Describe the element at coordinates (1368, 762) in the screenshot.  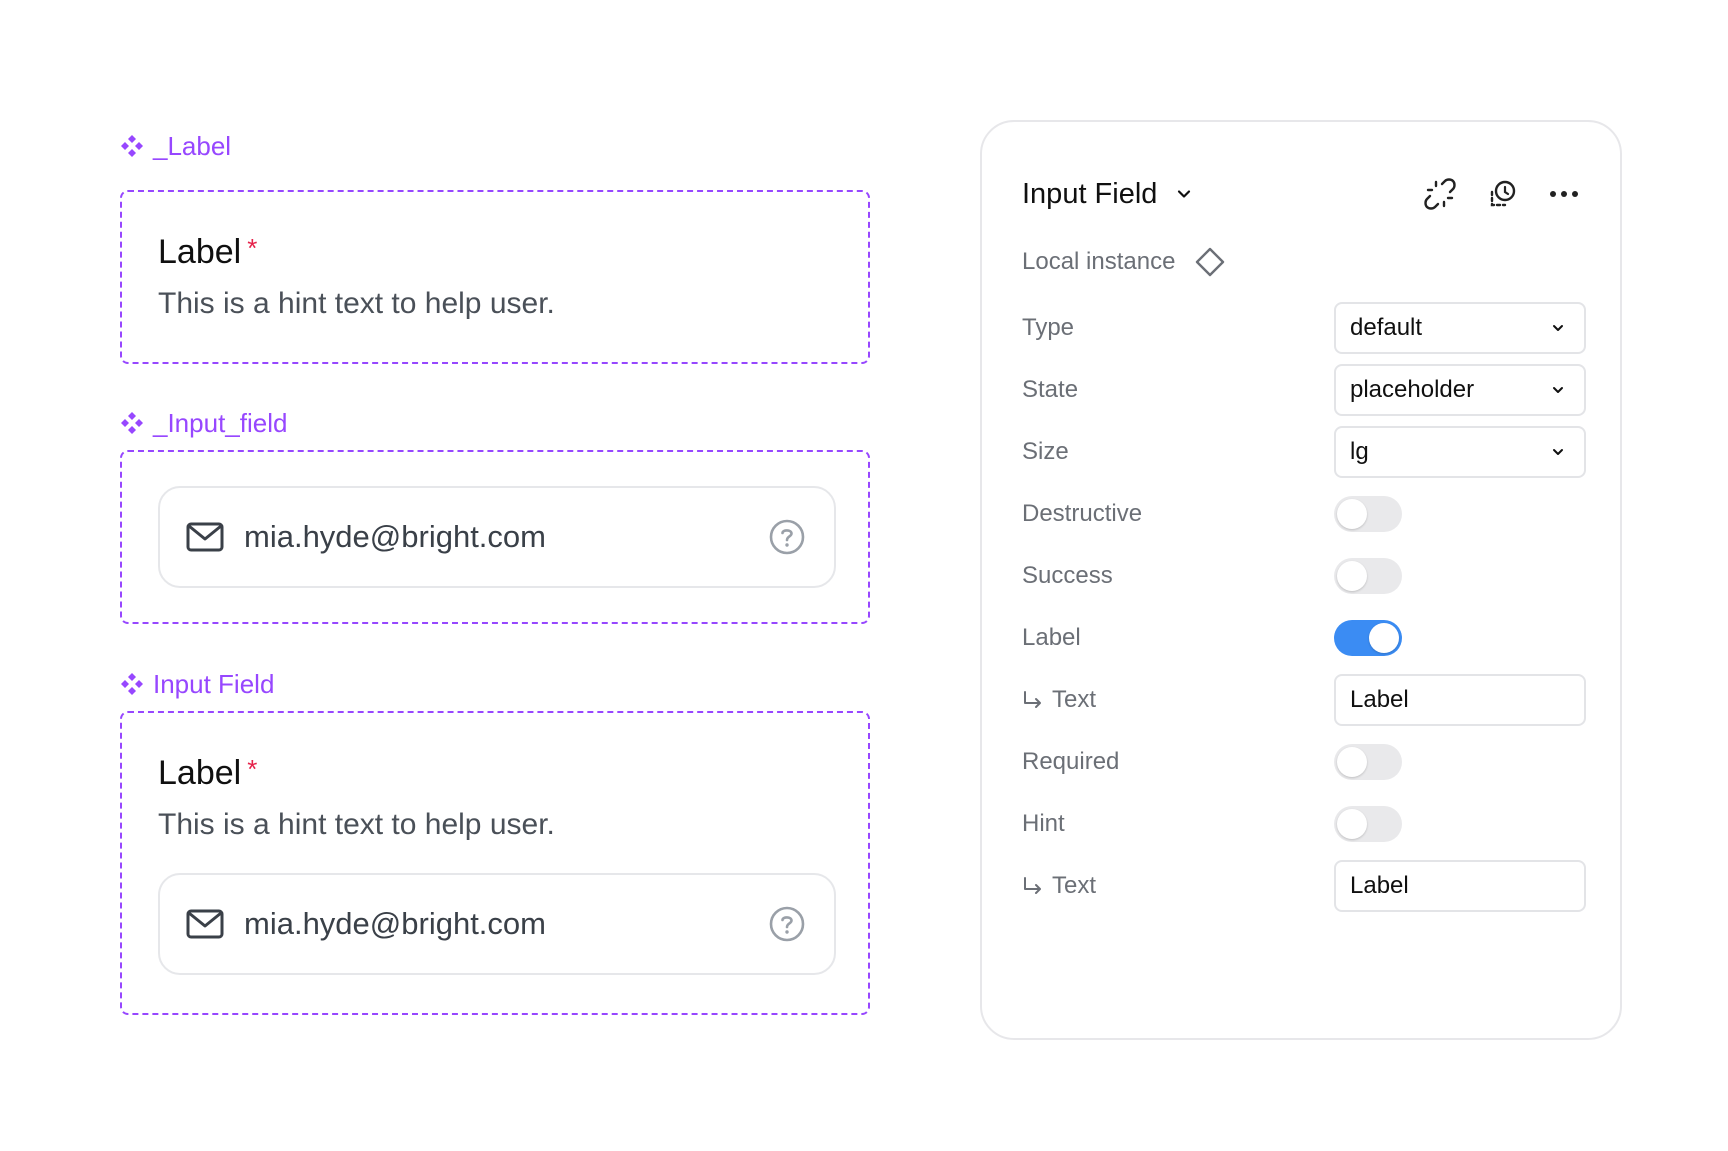
I see `required-toggle` at that location.